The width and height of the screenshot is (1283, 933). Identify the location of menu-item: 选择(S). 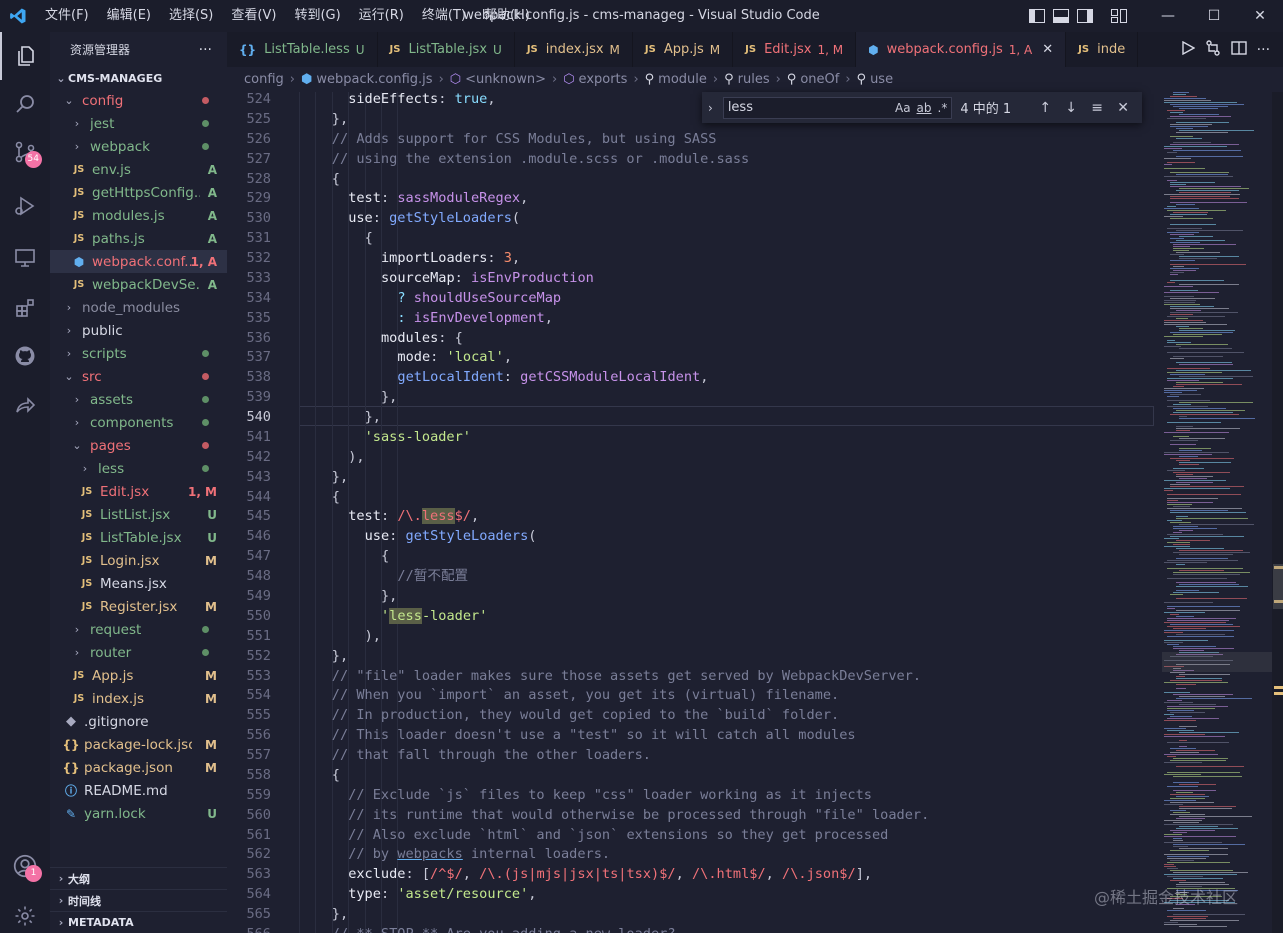
(191, 16).